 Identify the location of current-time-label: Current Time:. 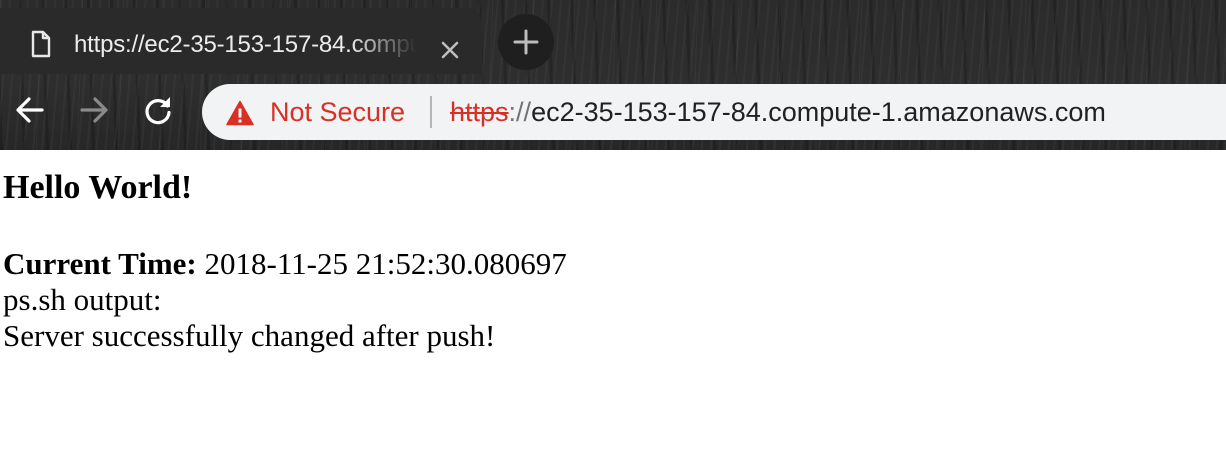
(100, 263).